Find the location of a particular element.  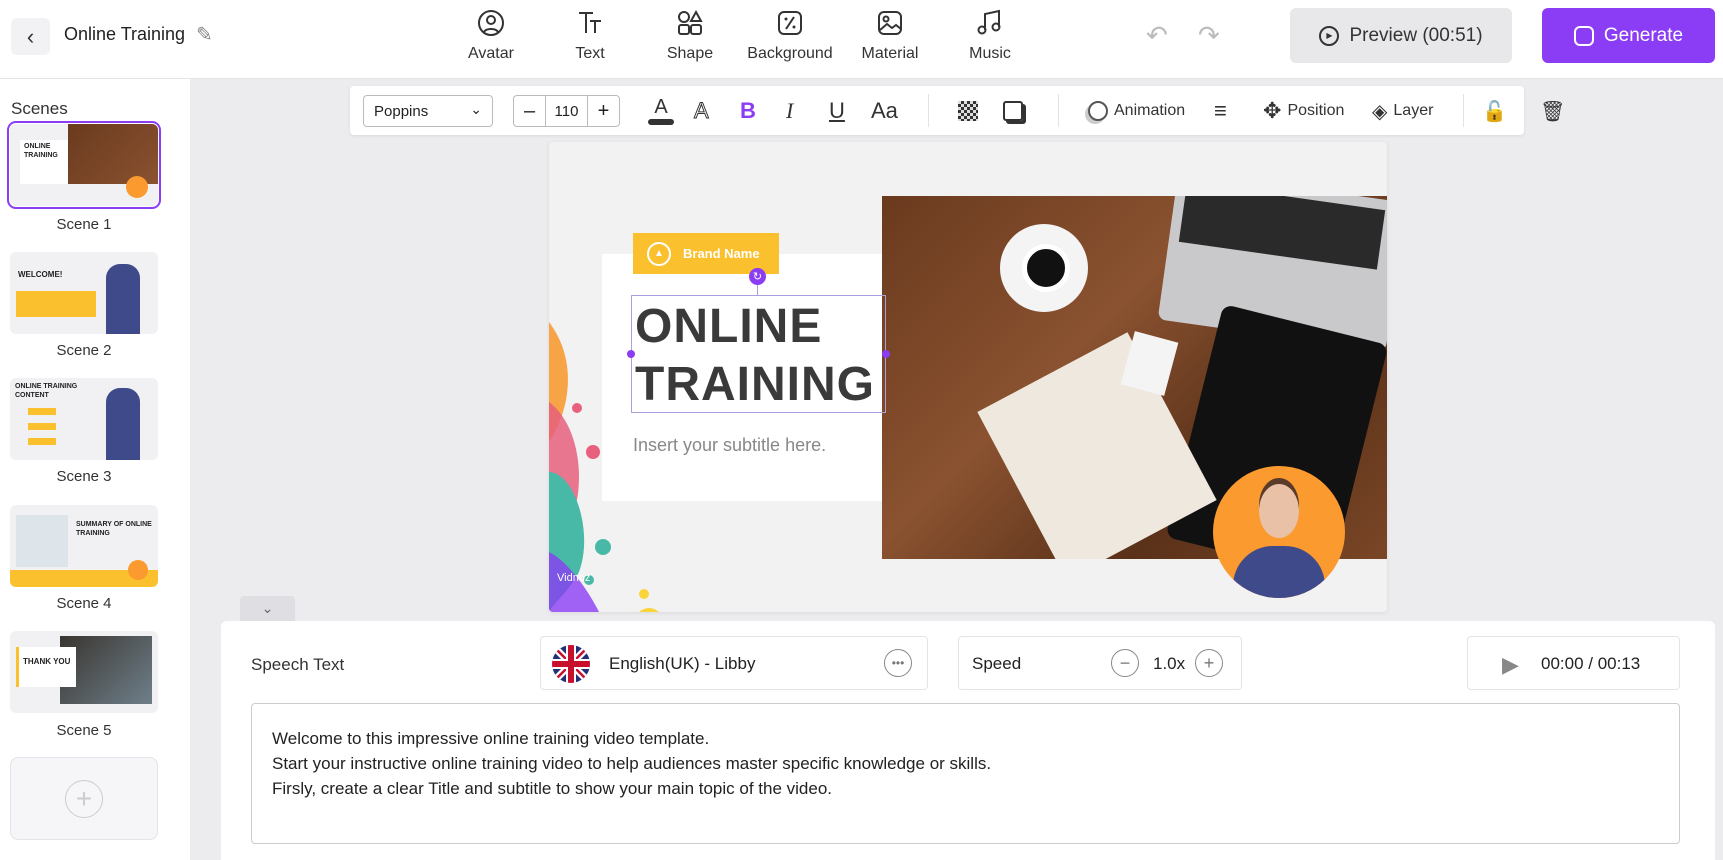

trash-icon: 🗑 is located at coordinates (1552, 111).